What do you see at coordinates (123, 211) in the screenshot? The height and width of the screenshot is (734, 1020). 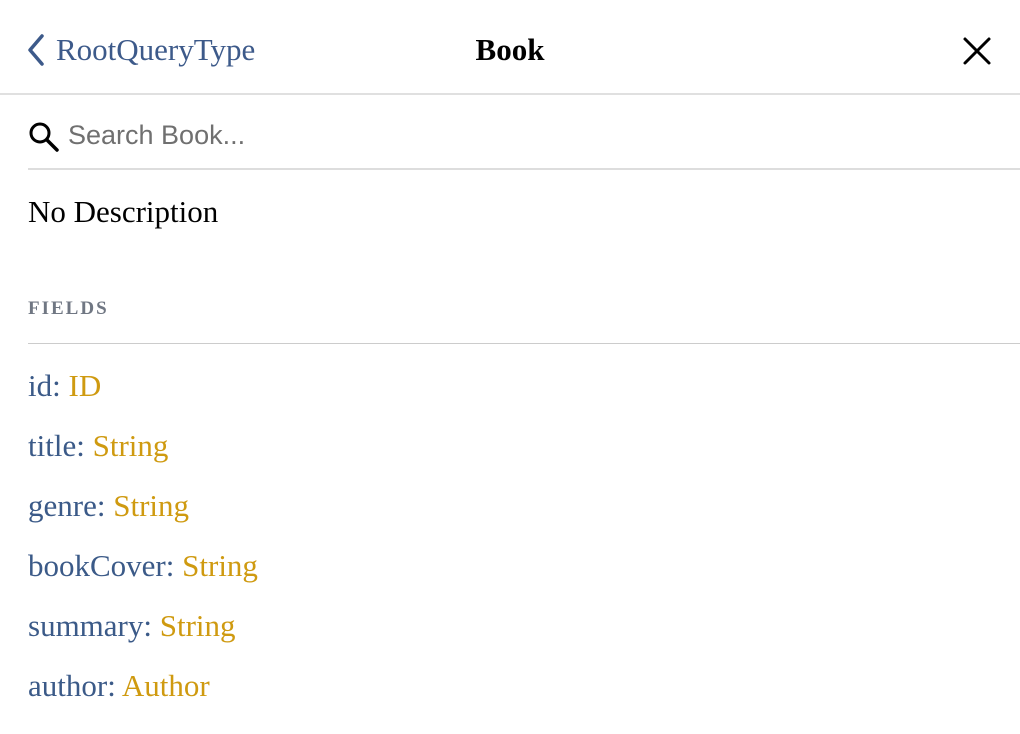 I see `type-description: No Description` at bounding box center [123, 211].